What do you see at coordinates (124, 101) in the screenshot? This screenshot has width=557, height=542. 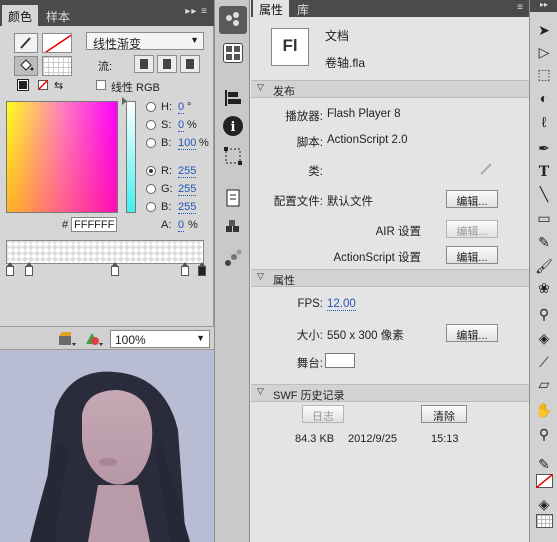 I see `hue-slider-handle` at bounding box center [124, 101].